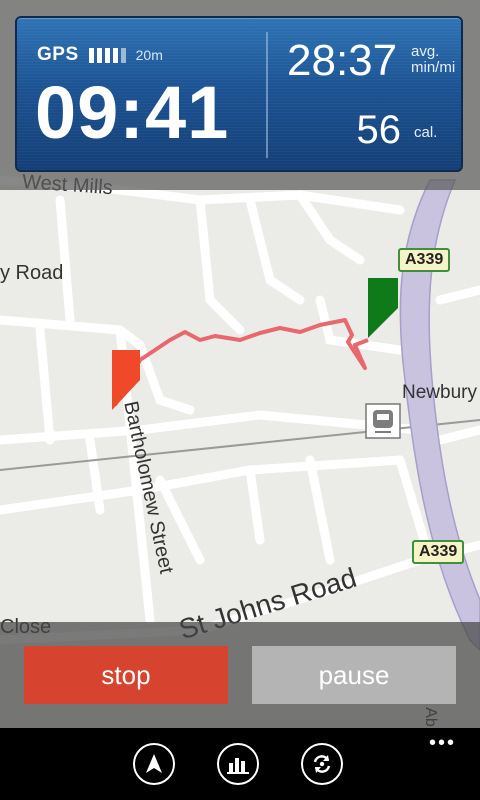 The image size is (480, 800). What do you see at coordinates (149, 55) in the screenshot?
I see `gps-accuracy: 20m` at bounding box center [149, 55].